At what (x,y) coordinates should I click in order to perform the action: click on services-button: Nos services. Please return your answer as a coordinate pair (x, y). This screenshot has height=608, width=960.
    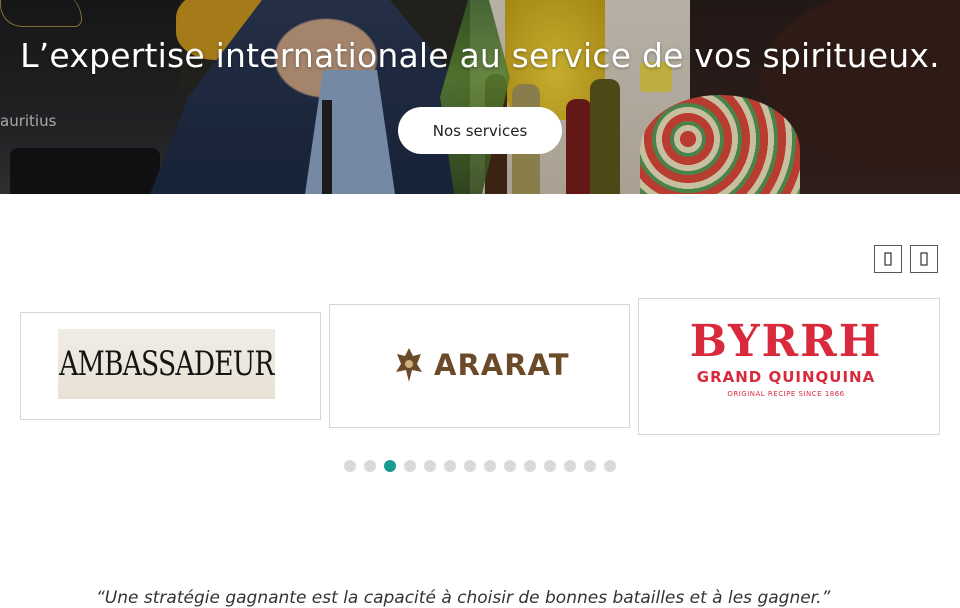
    Looking at the image, I should click on (480, 130).